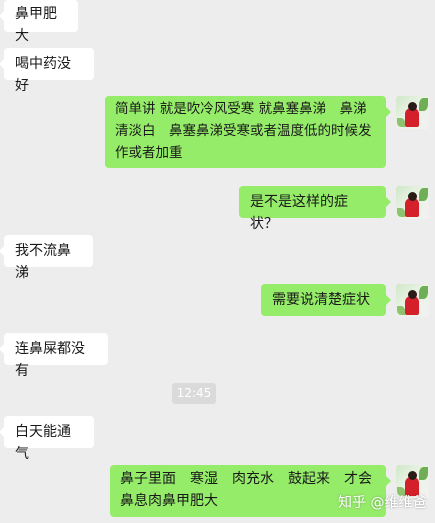 This screenshot has width=435, height=523. What do you see at coordinates (43, 75) in the screenshot?
I see `message-text: 喝中药没好` at bounding box center [43, 75].